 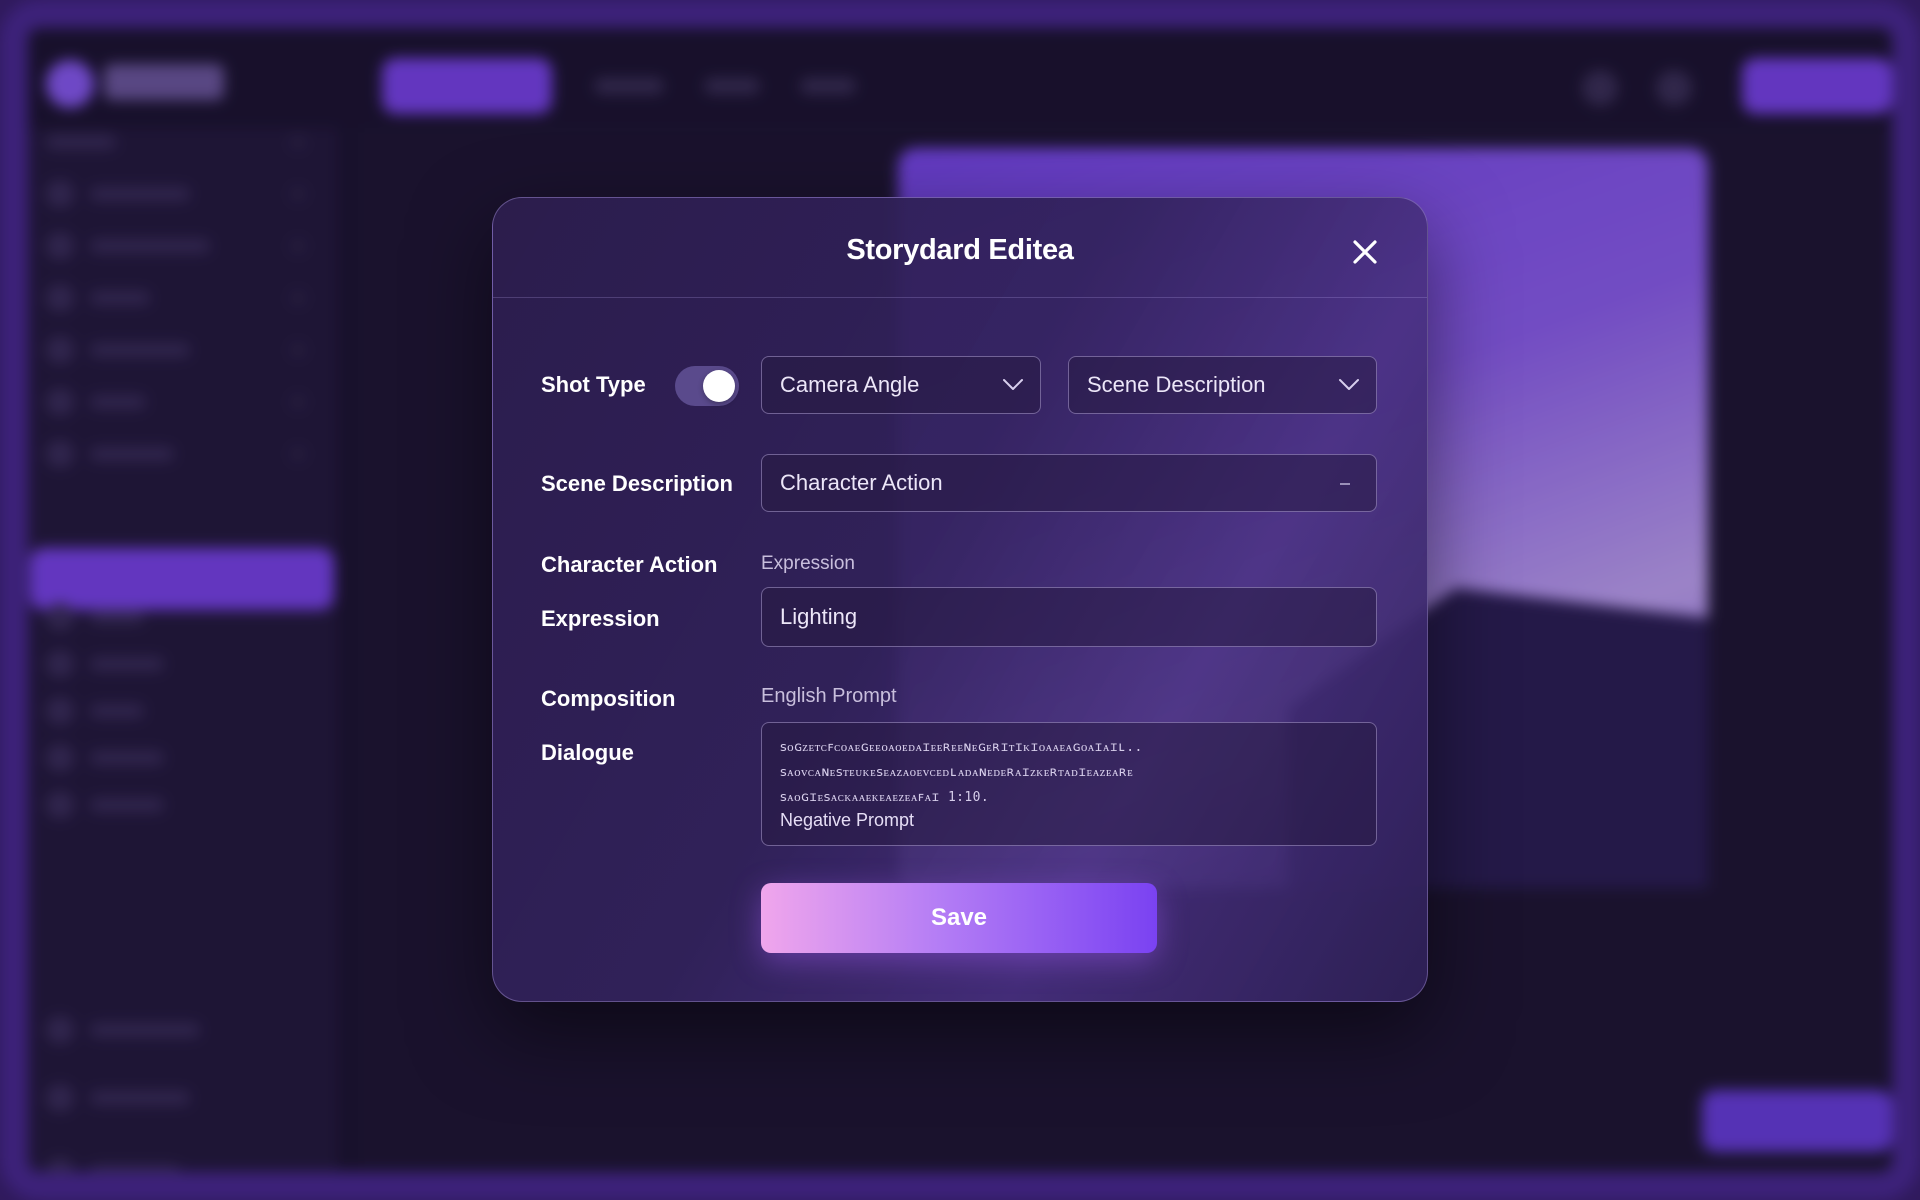 I want to click on dialog-header: Storydard Editea, so click(x=960, y=248).